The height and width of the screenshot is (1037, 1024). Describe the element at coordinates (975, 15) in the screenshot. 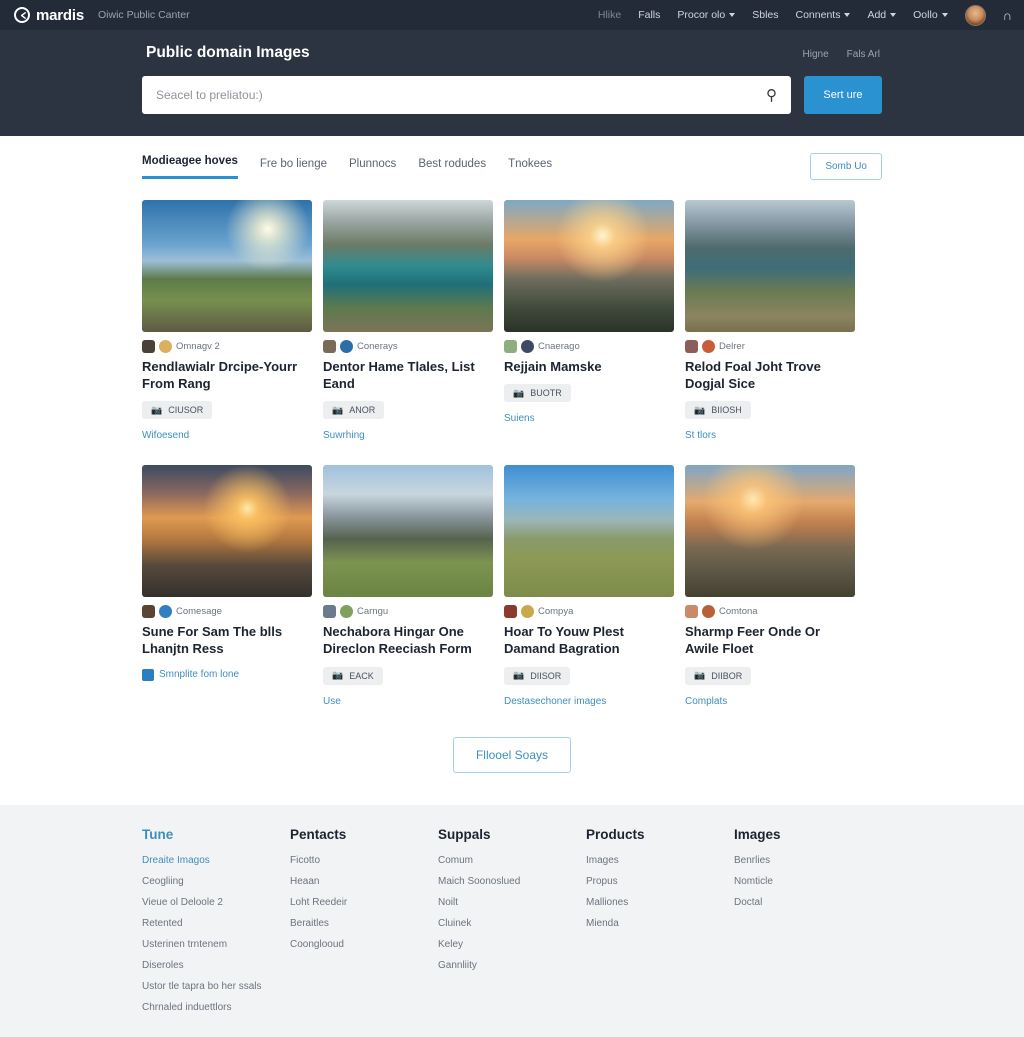

I see `avatar` at that location.